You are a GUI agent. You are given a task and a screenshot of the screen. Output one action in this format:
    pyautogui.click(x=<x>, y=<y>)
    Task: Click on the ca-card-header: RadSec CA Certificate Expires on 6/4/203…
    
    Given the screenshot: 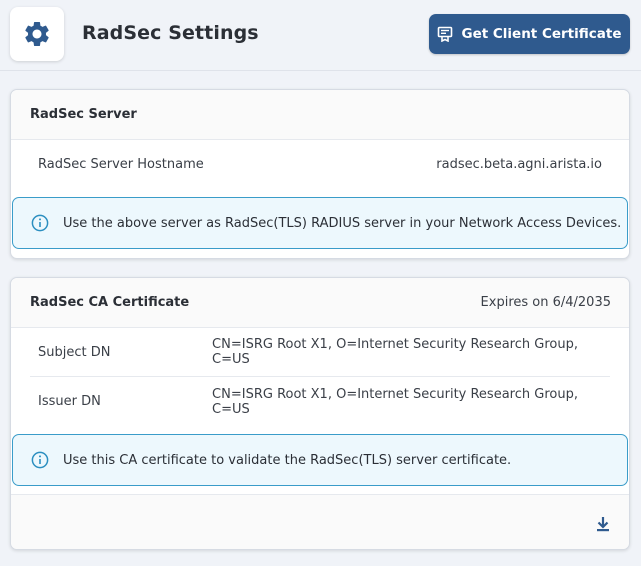 What is the action you would take?
    pyautogui.click(x=320, y=303)
    